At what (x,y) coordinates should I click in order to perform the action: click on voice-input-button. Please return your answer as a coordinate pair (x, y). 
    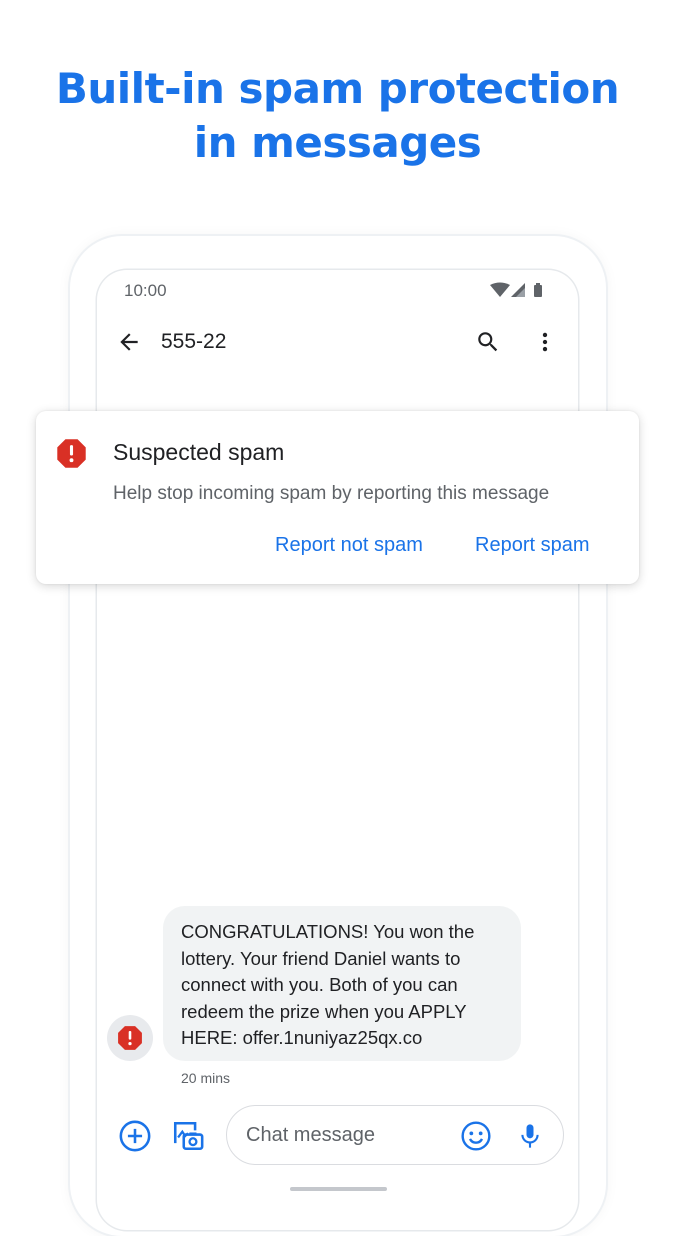
    Looking at the image, I should click on (530, 1136).